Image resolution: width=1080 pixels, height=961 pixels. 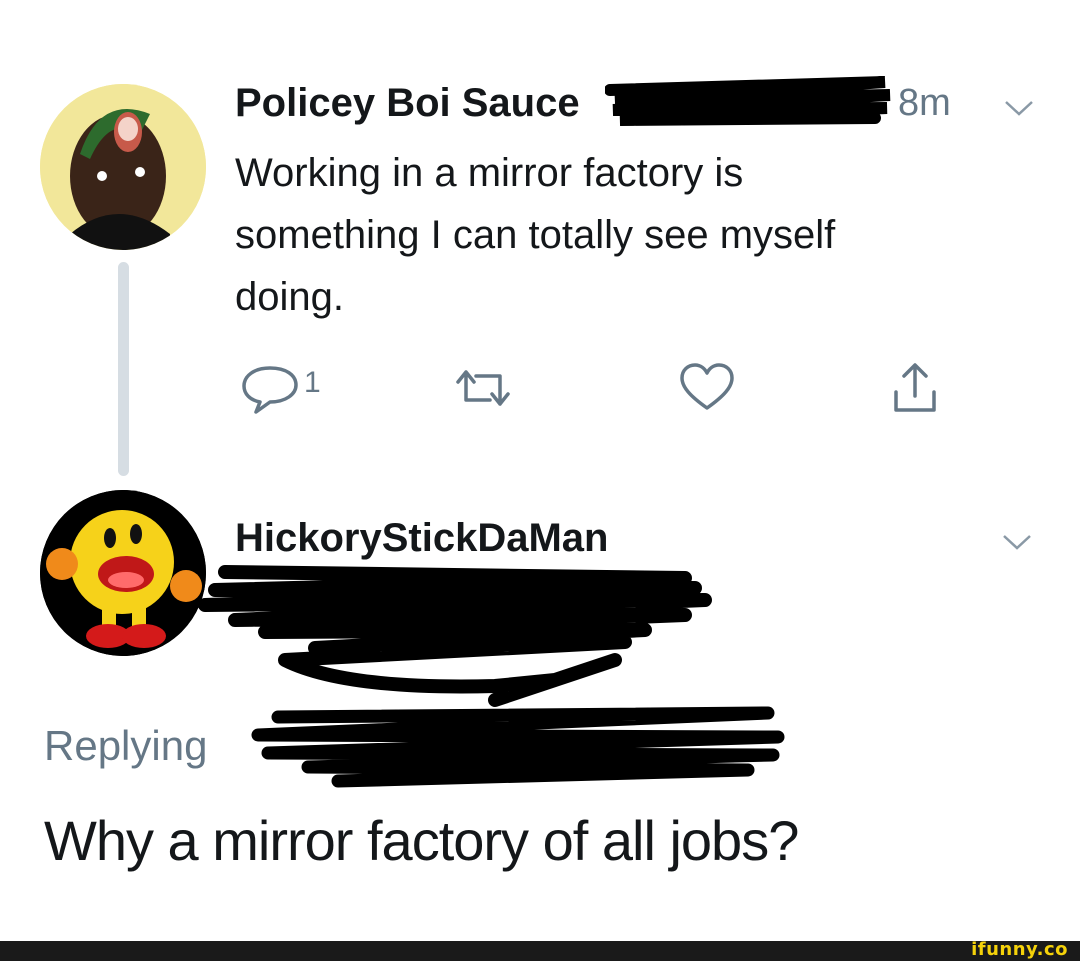 I want to click on ifunny-watermark: ifunny.co, so click(x=1019, y=949).